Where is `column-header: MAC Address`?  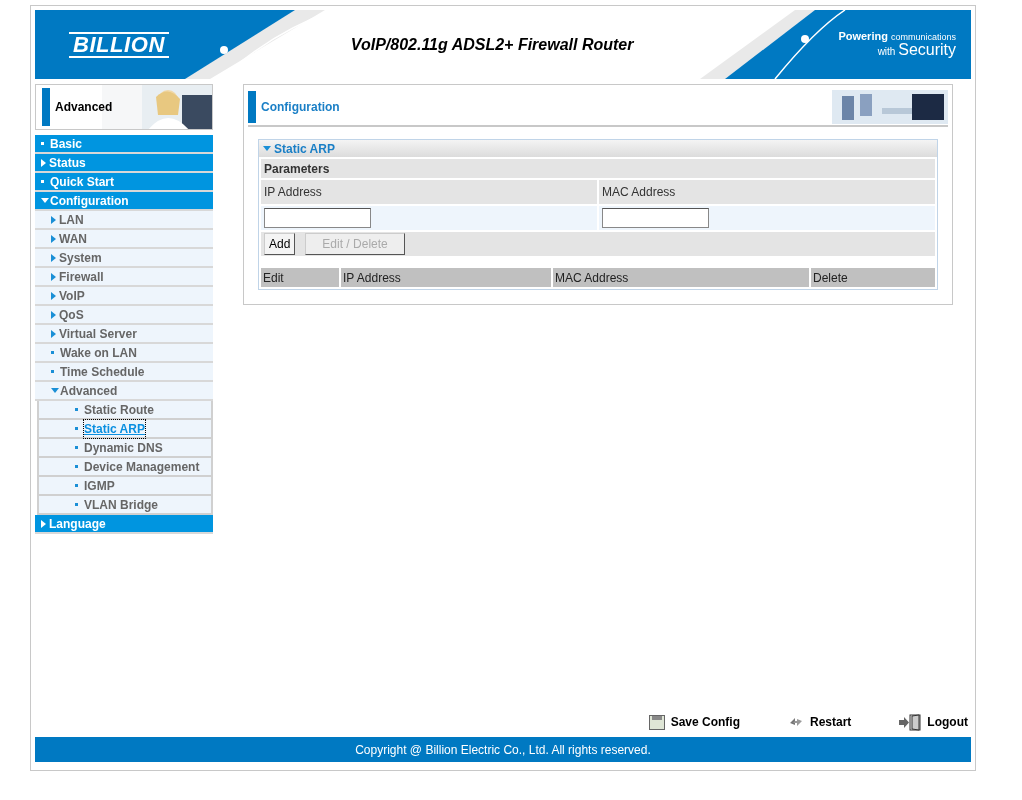
column-header: MAC Address is located at coordinates (681, 277).